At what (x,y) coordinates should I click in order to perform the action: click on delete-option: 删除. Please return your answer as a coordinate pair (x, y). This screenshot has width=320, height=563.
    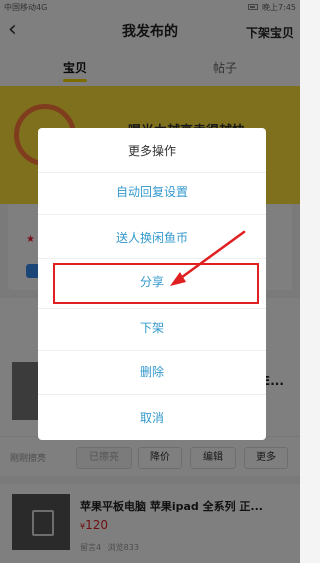
    Looking at the image, I should click on (152, 372).